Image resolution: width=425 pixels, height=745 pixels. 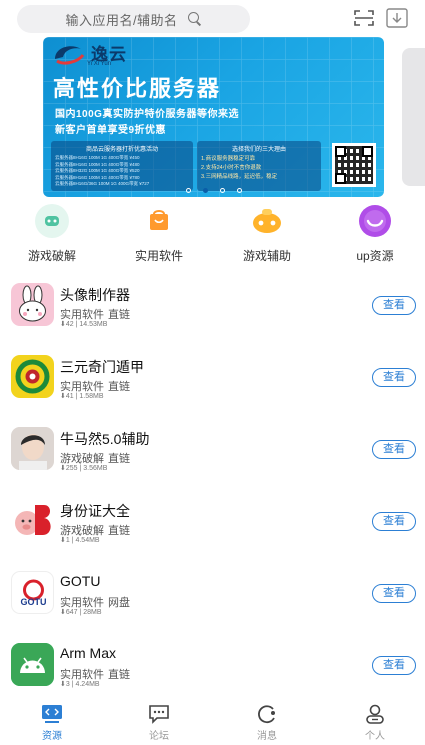 What do you see at coordinates (105, 439) in the screenshot?
I see `app-name: 牛马然5.0辅助` at bounding box center [105, 439].